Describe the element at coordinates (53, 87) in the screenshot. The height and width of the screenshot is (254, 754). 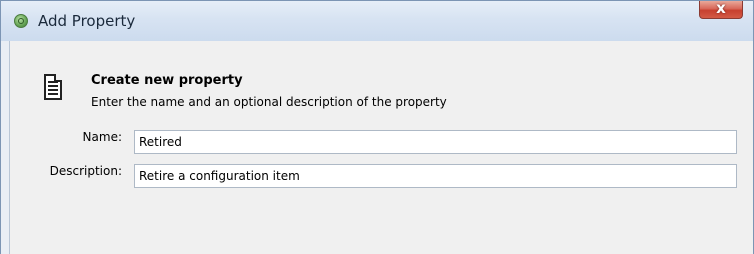
I see `document-icon` at that location.